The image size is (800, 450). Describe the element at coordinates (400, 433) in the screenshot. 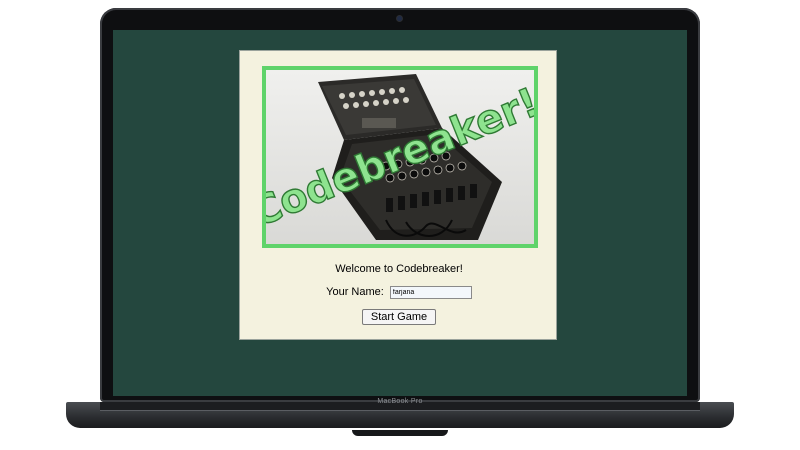

I see `laptop-opening-notch` at that location.